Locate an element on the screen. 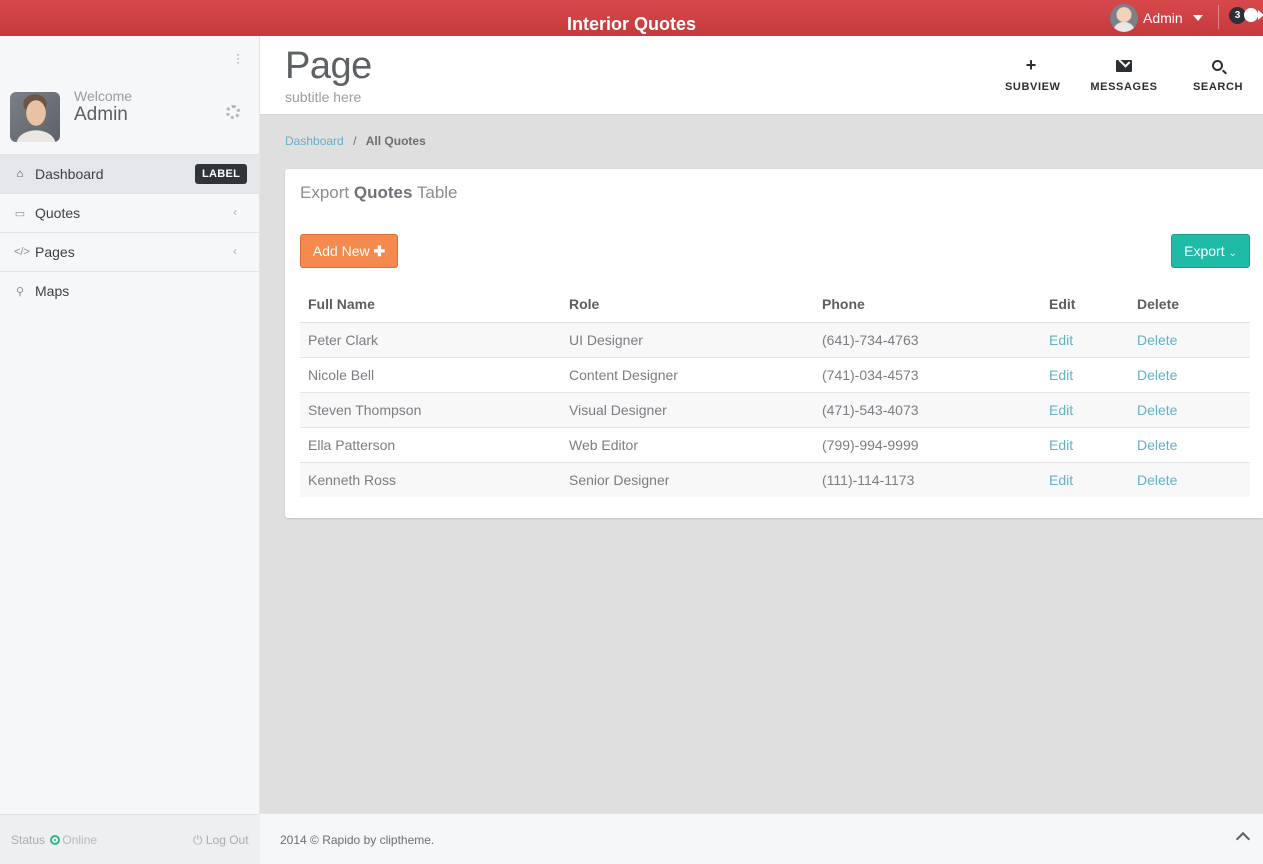 The width and height of the screenshot is (1263, 864). sidebar-item-pages: </> Pages ‹ is located at coordinates (130, 251).